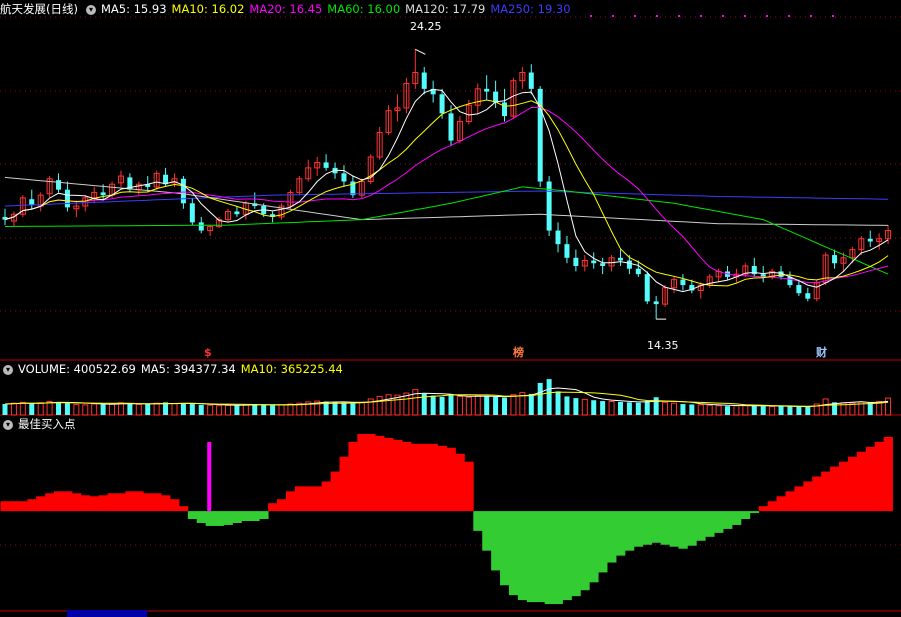 This screenshot has width=901, height=617. Describe the element at coordinates (663, 345) in the screenshot. I see `low-price-label: 14.35` at that location.